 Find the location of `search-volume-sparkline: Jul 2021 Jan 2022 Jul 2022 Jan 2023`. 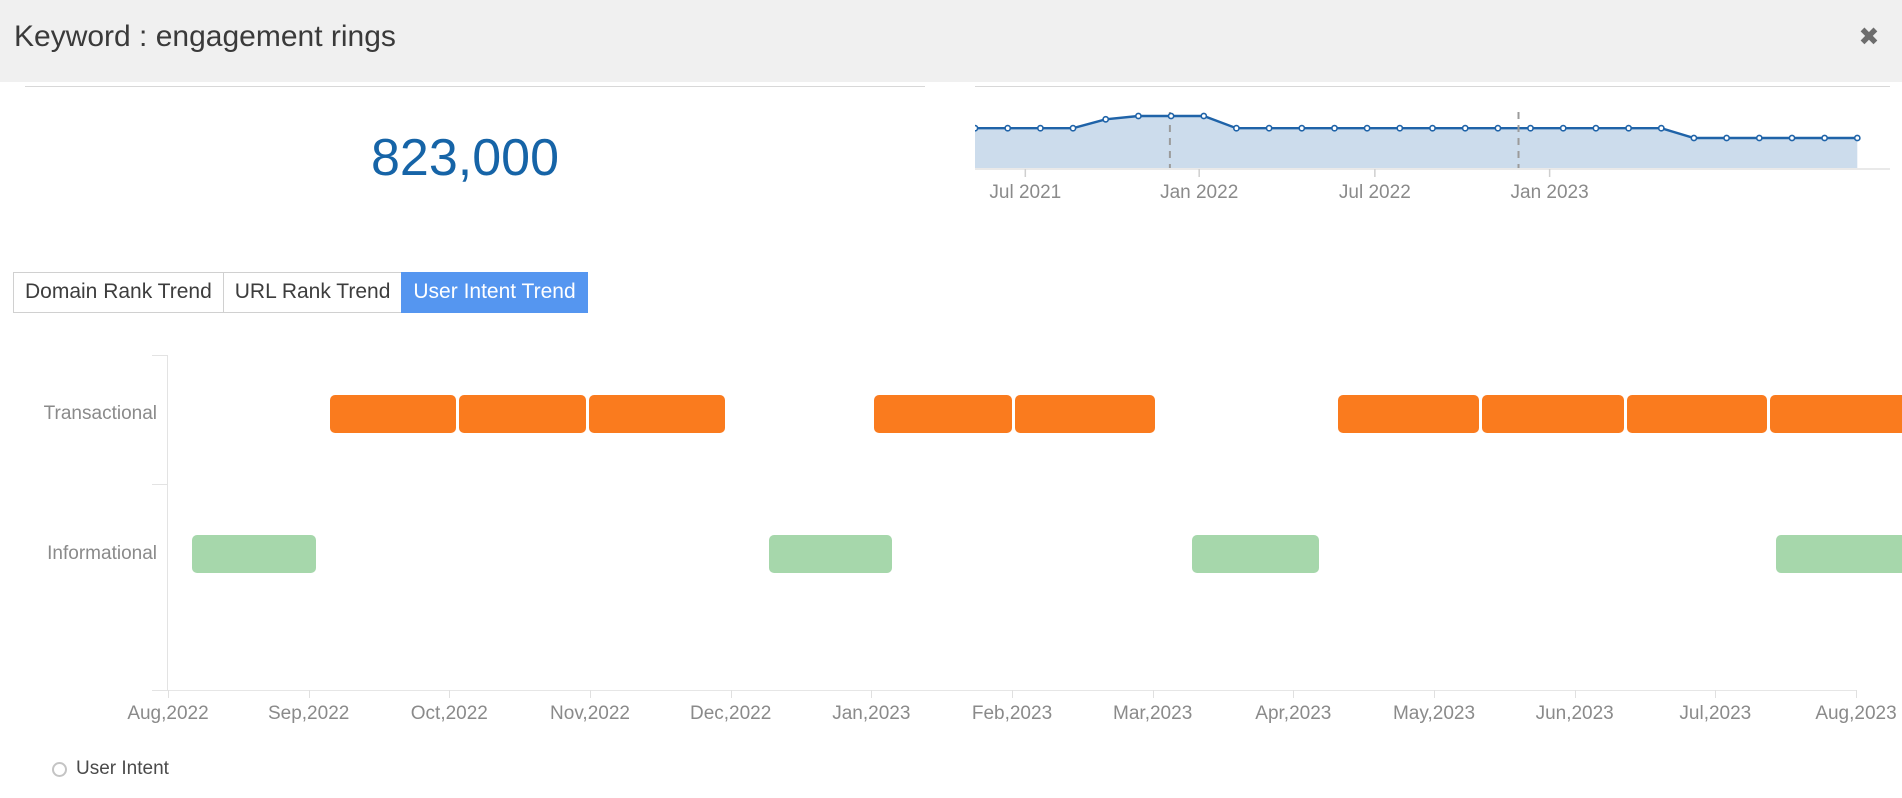

search-volume-sparkline: Jul 2021 Jan 2022 Jul 2022 Jan 2023 is located at coordinates (1432, 153).